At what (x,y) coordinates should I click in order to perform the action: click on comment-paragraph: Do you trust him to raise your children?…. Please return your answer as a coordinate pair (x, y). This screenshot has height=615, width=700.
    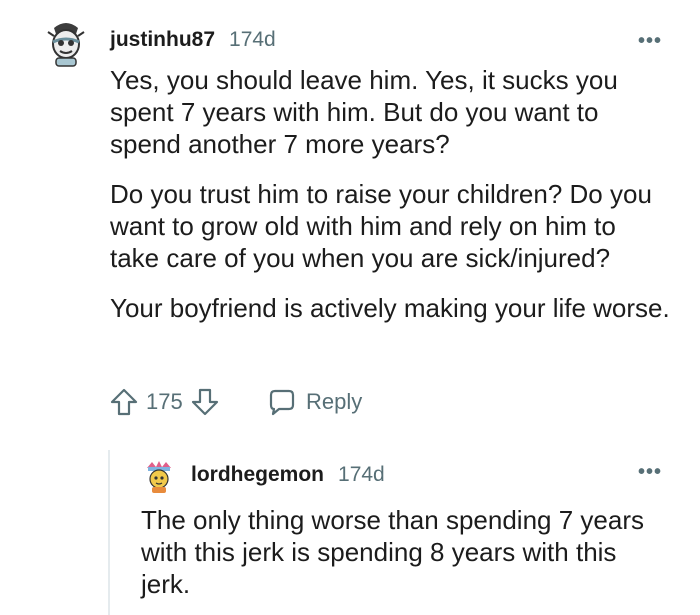
    Looking at the image, I should click on (381, 226).